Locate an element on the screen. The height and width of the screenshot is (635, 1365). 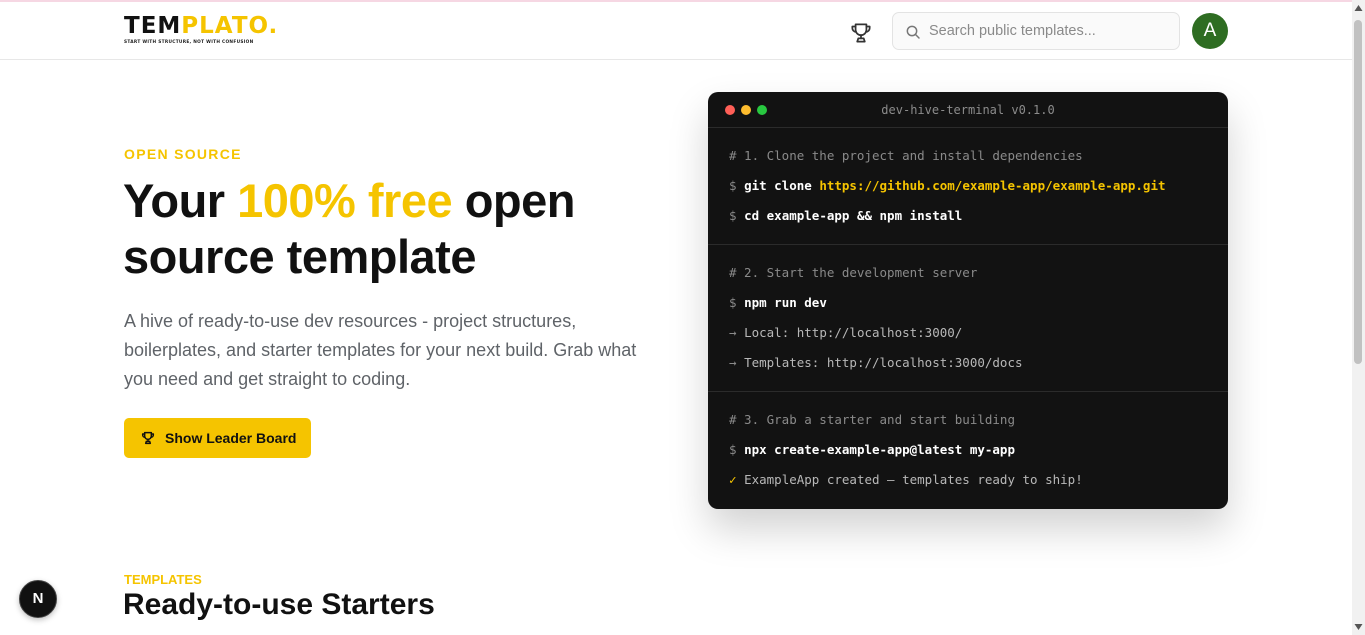
search-input is located at coordinates (1049, 31).